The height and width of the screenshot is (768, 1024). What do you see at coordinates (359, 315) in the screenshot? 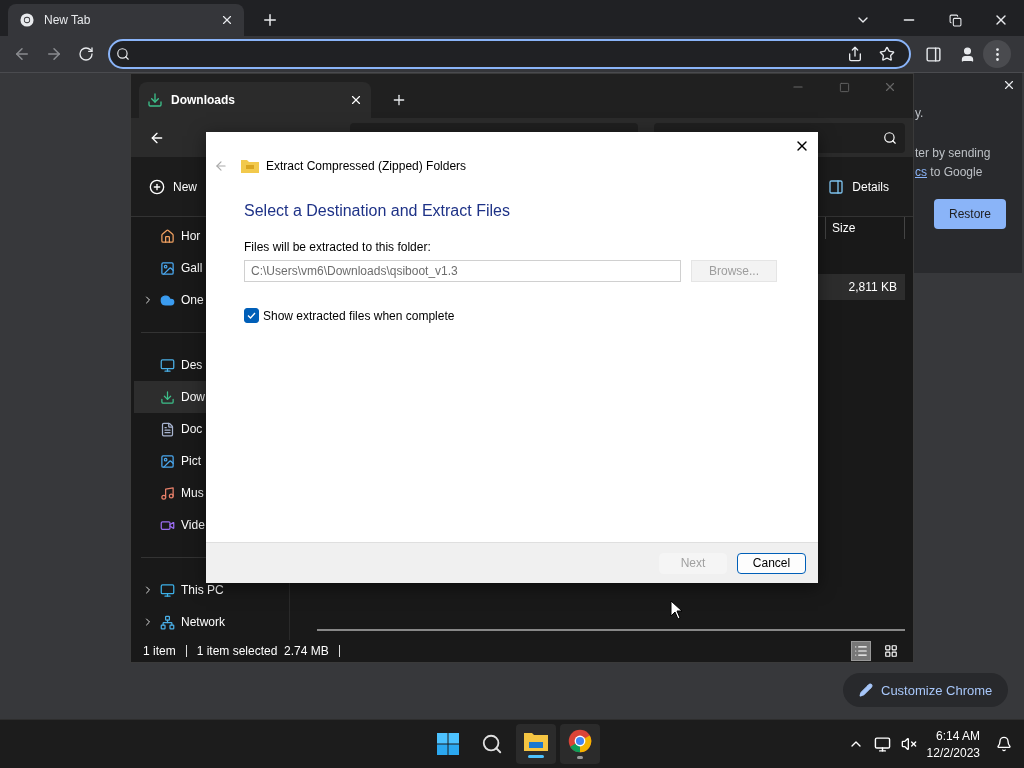
I see `checkbox-label: Show extracted files when complete` at bounding box center [359, 315].